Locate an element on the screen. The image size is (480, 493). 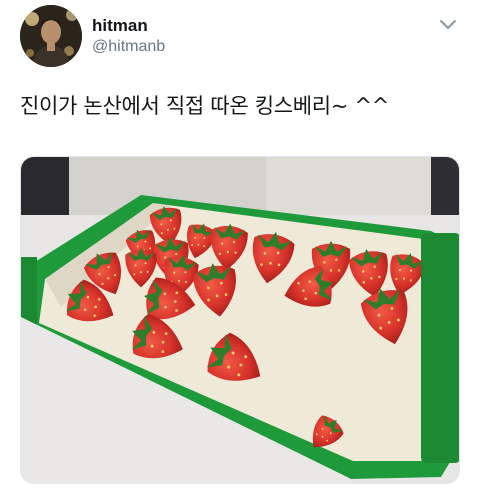
avatar is located at coordinates (51, 36).